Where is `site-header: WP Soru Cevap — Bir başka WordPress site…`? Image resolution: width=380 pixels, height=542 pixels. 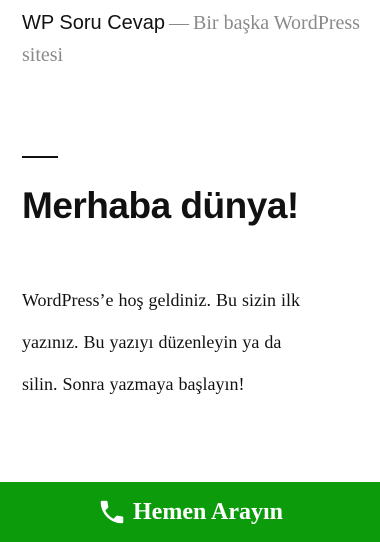 site-header: WP Soru Cevap — Bir başka WordPress site… is located at coordinates (192, 40).